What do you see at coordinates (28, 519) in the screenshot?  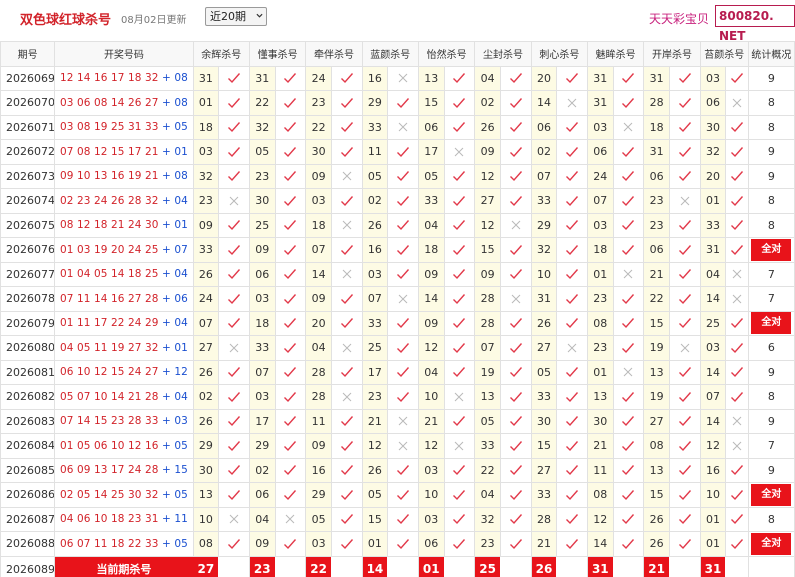 I see `issue-number: 2026087` at bounding box center [28, 519].